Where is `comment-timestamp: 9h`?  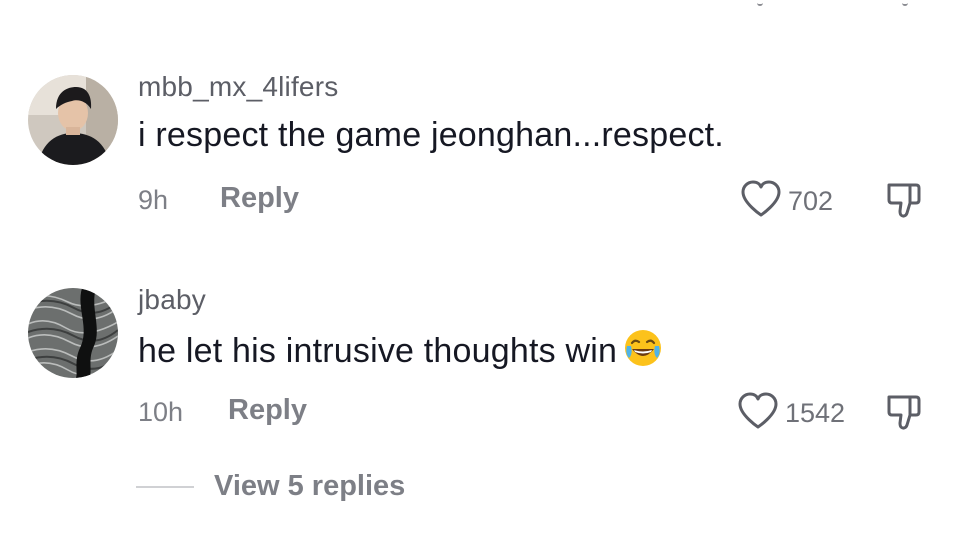 comment-timestamp: 9h is located at coordinates (153, 200).